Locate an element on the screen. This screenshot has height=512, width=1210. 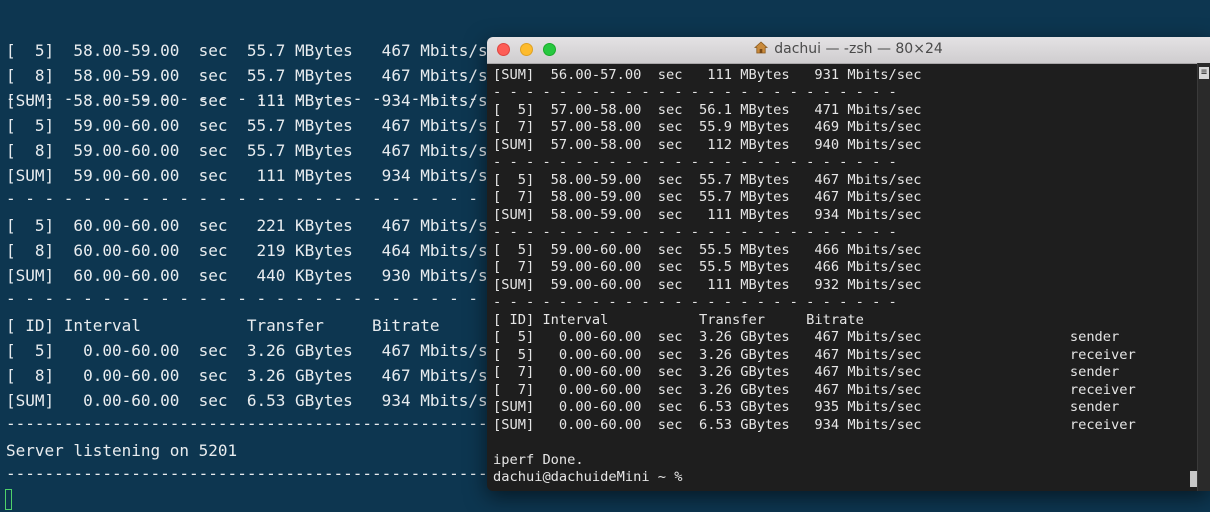
bg-line: [ ID] Interval Transfer Bitrate is located at coordinates (223, 325).